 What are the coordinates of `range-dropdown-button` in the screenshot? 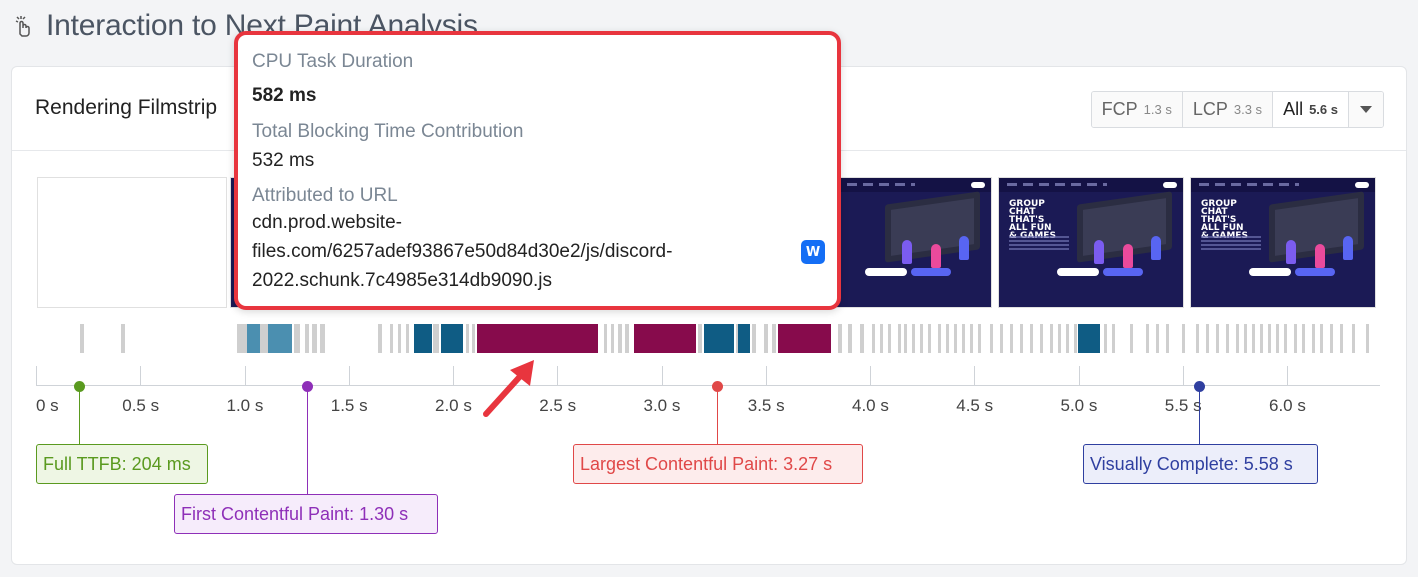 It's located at (1366, 109).